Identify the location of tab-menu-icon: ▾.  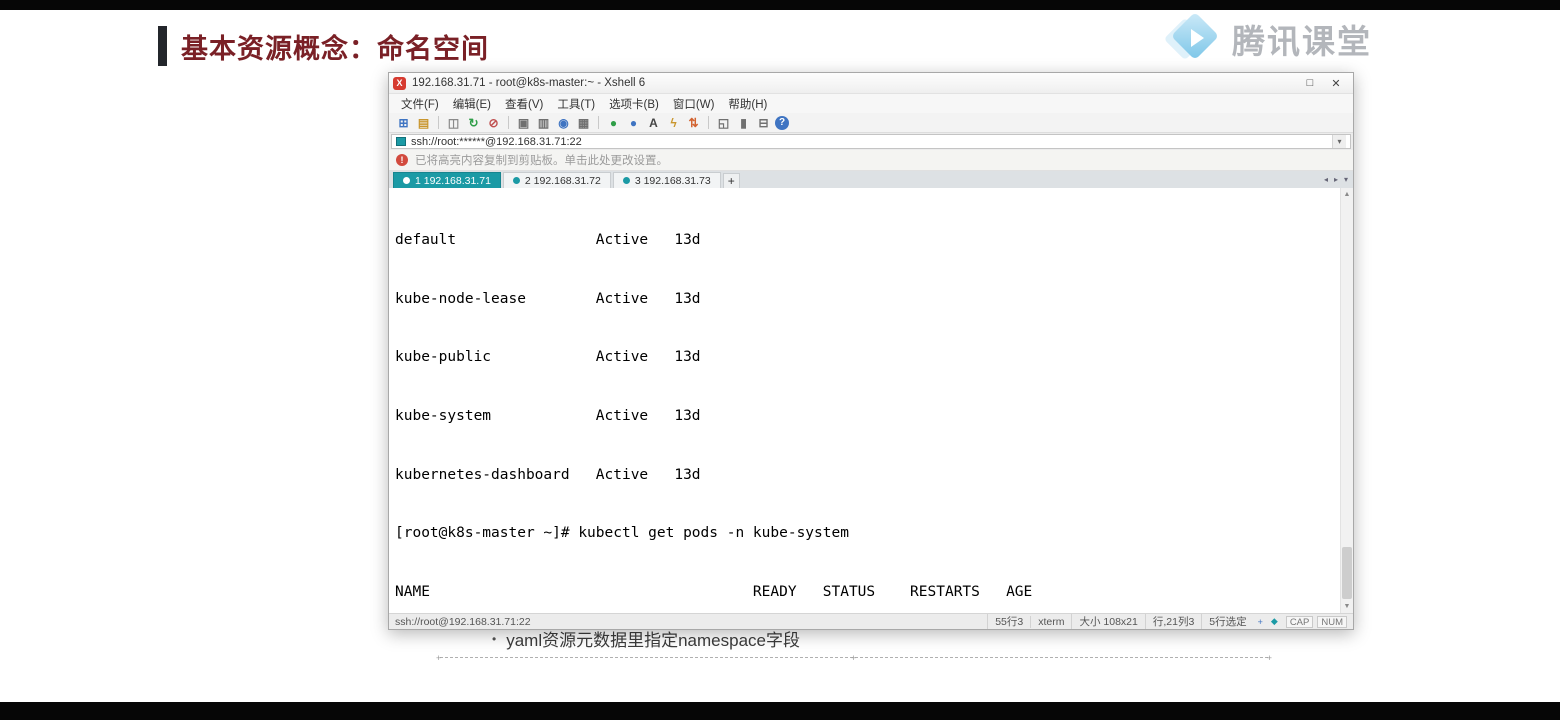
(1346, 179).